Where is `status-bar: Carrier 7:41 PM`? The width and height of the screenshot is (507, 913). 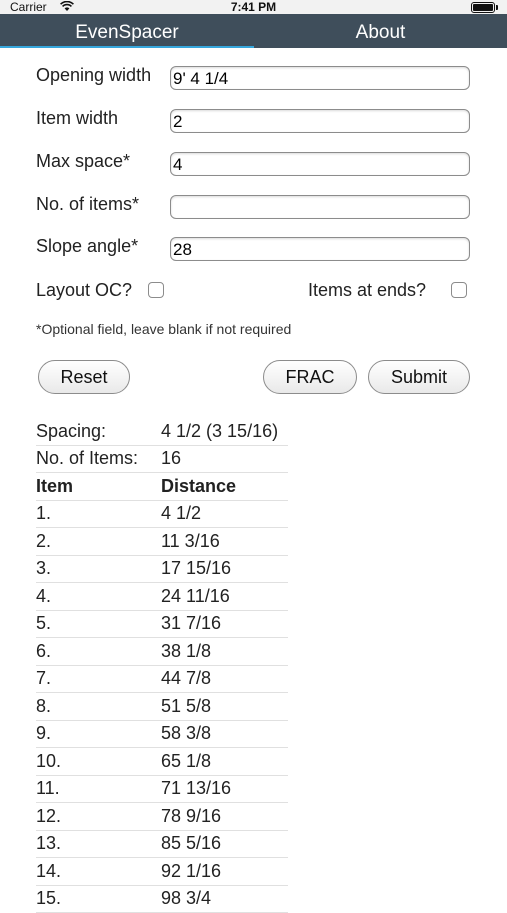 status-bar: Carrier 7:41 PM is located at coordinates (253, 7).